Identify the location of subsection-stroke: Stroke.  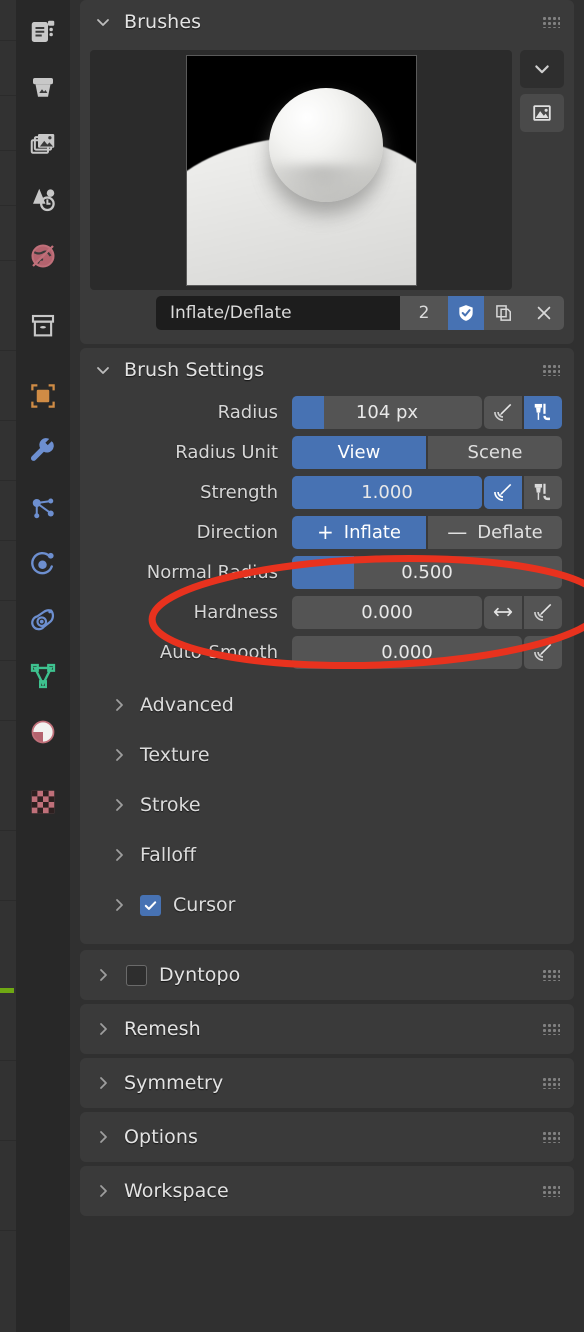
(327, 805).